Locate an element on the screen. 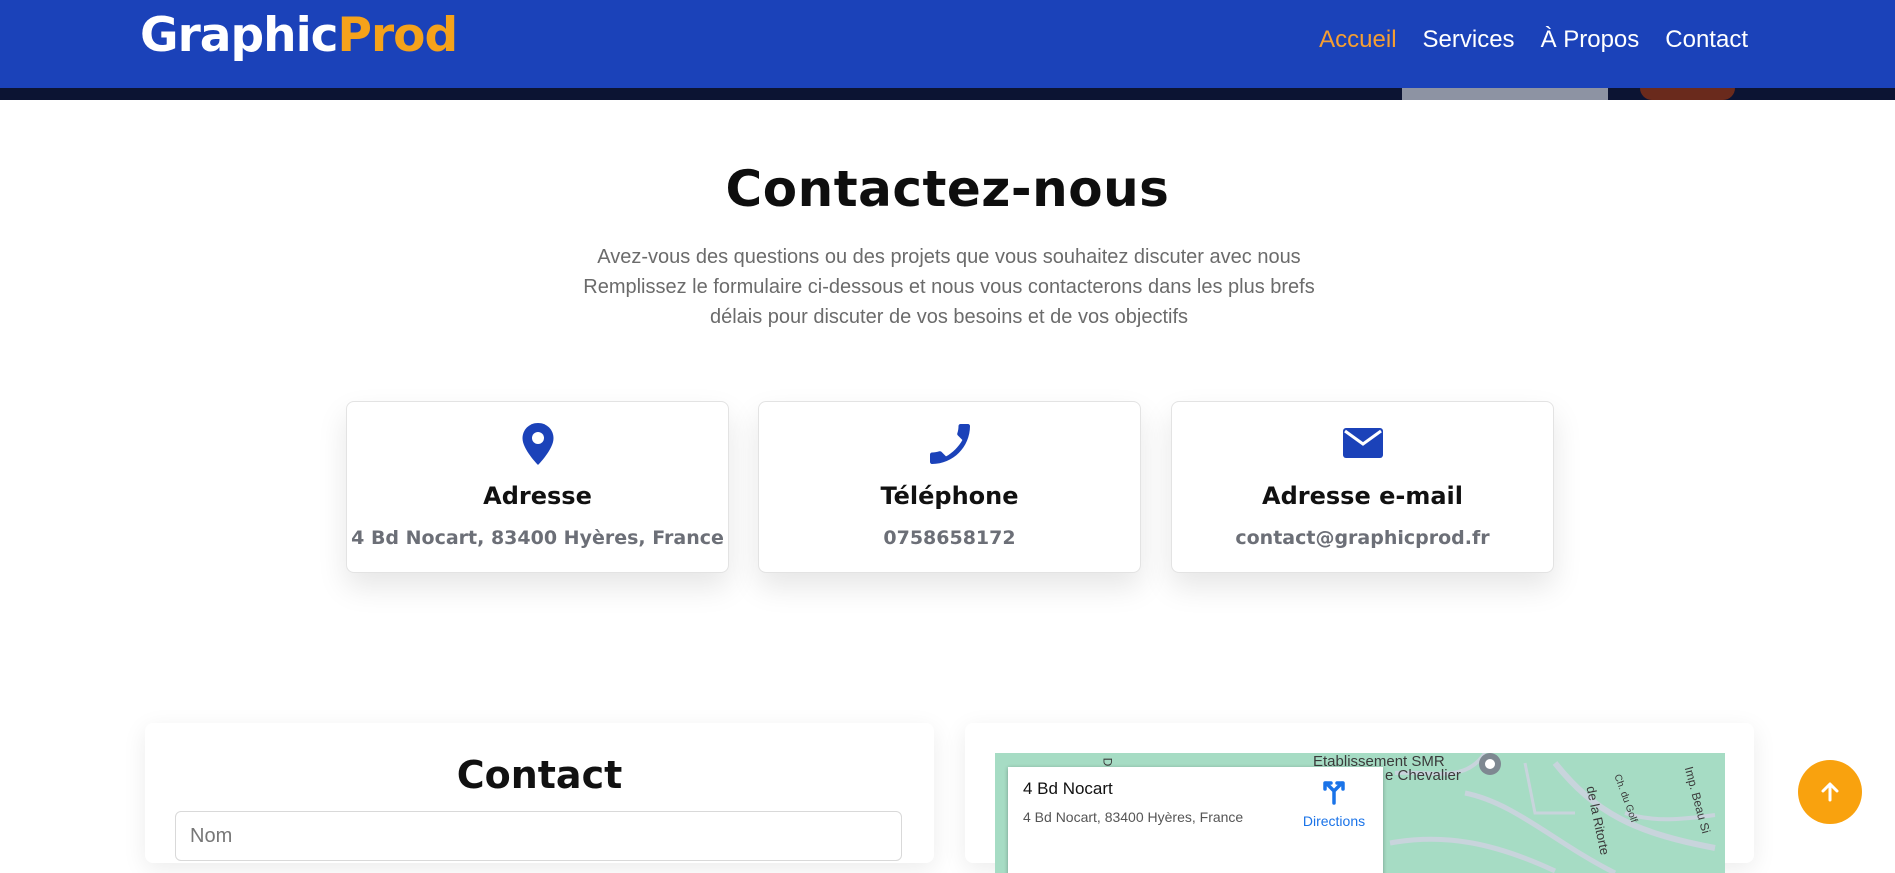 The image size is (1895, 873). nav-link-contact: Contact is located at coordinates (1706, 40).